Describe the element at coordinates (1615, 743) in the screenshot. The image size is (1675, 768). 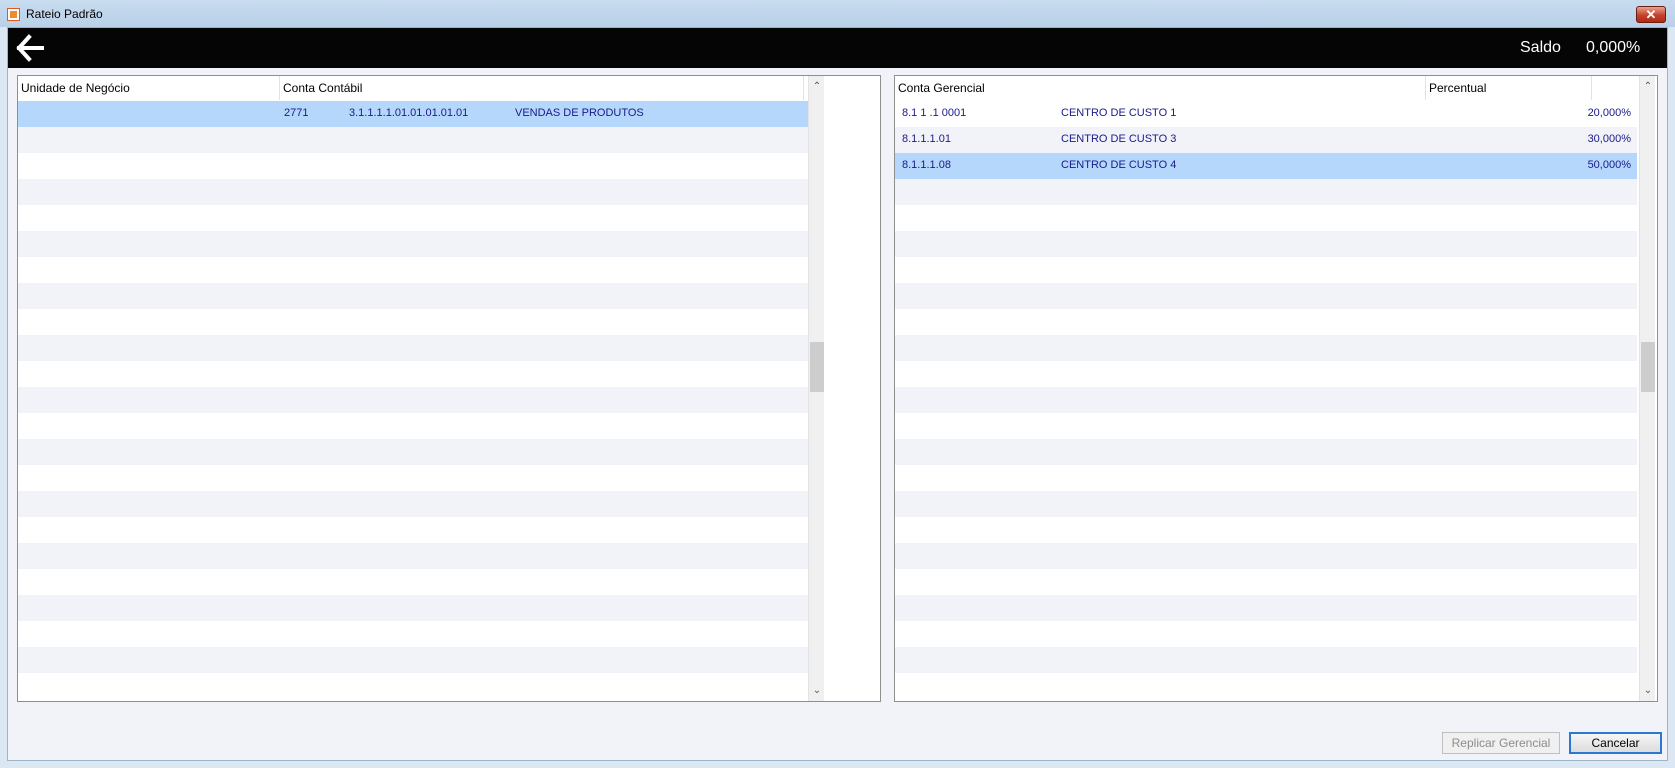
I see `cancel-button: Cancelar` at that location.